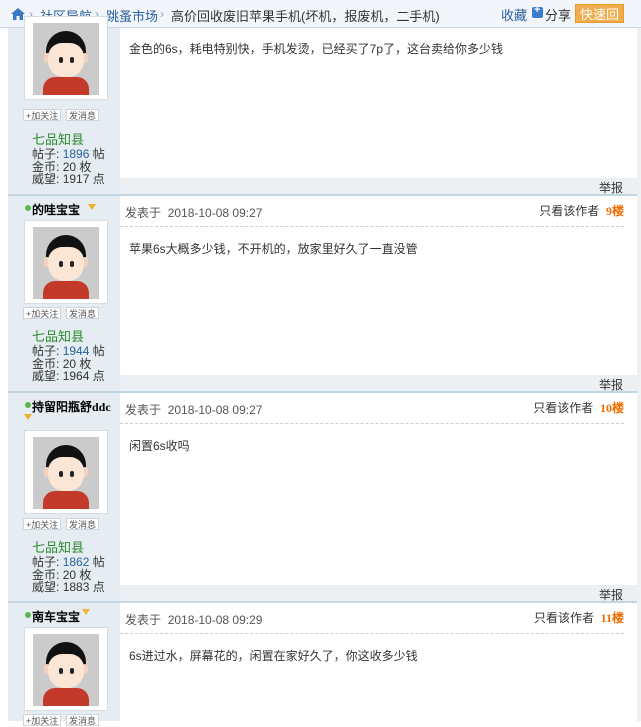 This screenshot has height=727, width=641. I want to click on post-header-right: 只看该作者 10楼, so click(578, 407).